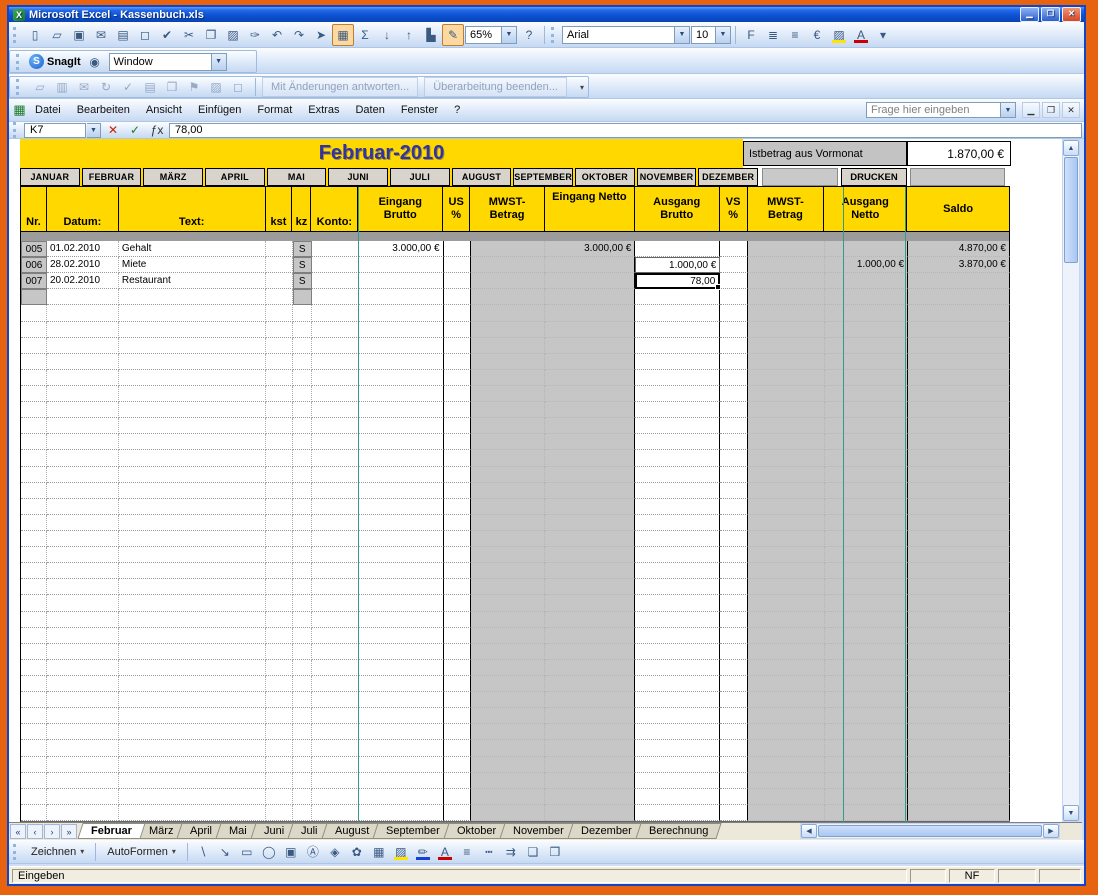  What do you see at coordinates (34, 209) in the screenshot?
I see `column-header-nr: Nr.` at bounding box center [34, 209].